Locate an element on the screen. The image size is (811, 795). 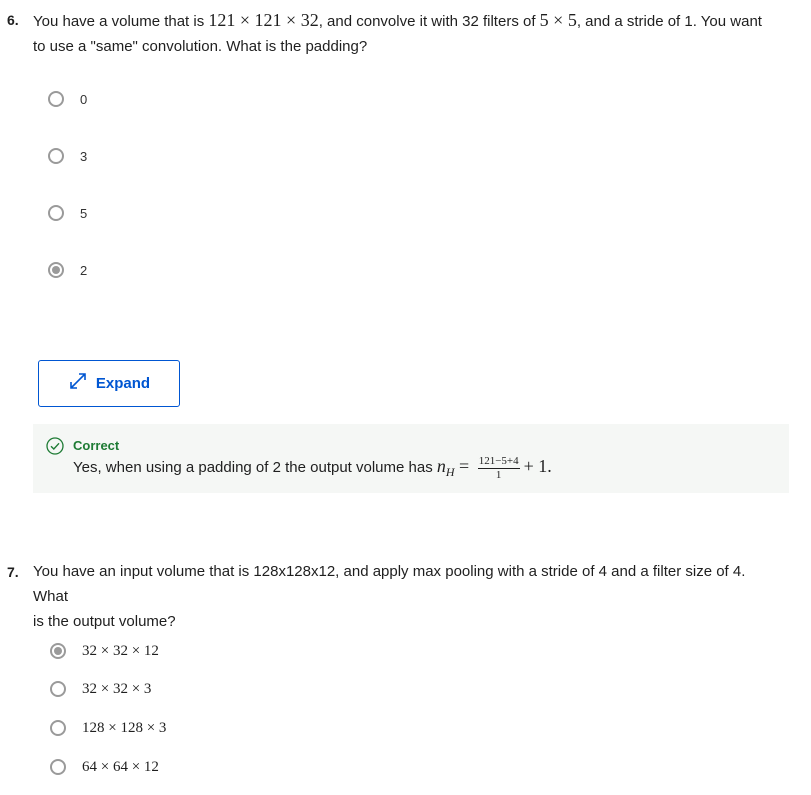
option-5: 5 is located at coordinates (67, 213).